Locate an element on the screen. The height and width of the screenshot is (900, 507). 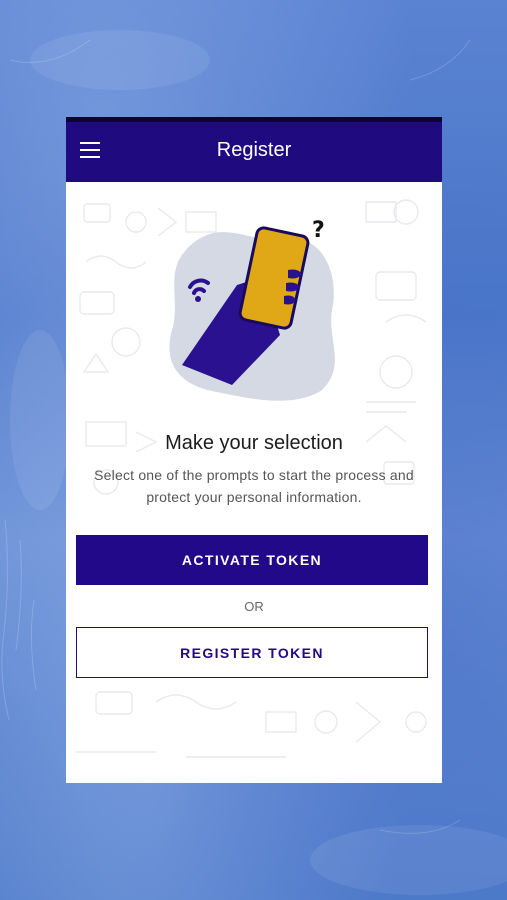
app-bar: Register is located at coordinates (254, 152).